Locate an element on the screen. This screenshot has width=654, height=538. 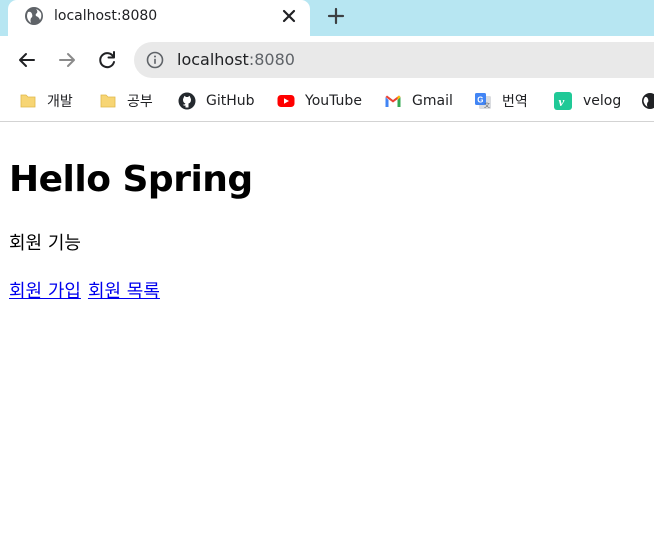
forward-arrow-icon is located at coordinates (67, 60).